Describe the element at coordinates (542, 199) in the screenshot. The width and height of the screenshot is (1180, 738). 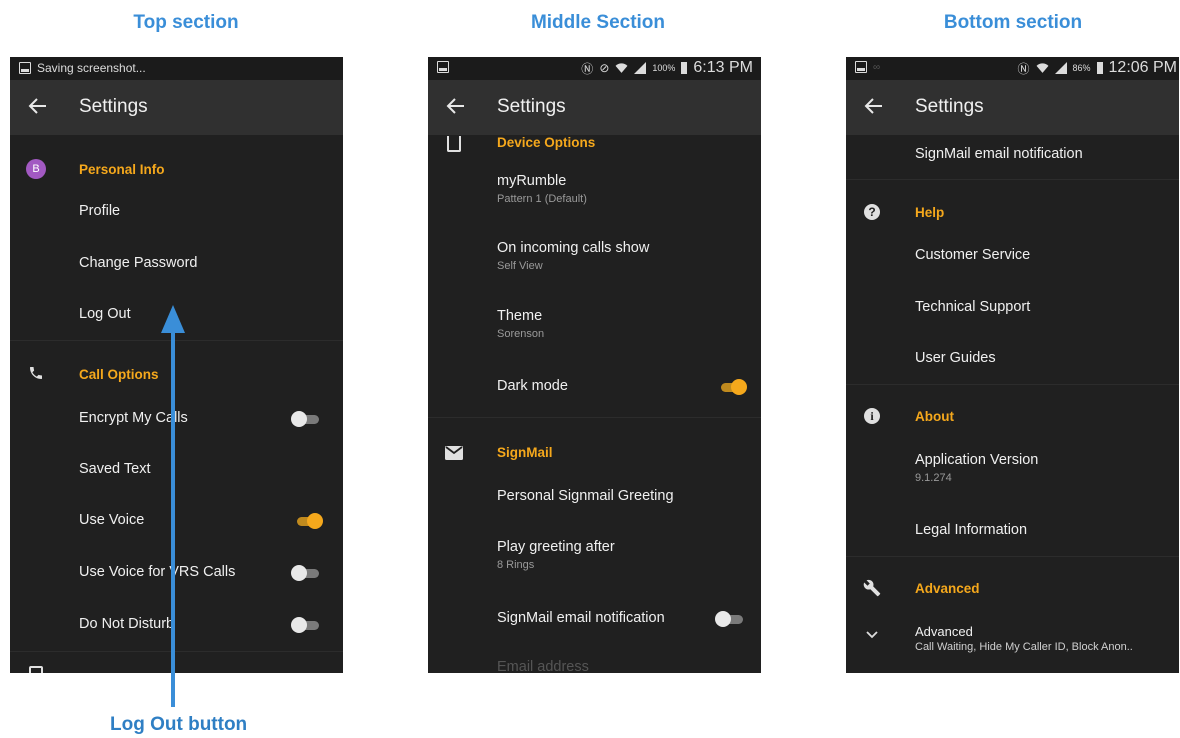
I see `myrumble-value: Pattern 1 (Default)` at that location.